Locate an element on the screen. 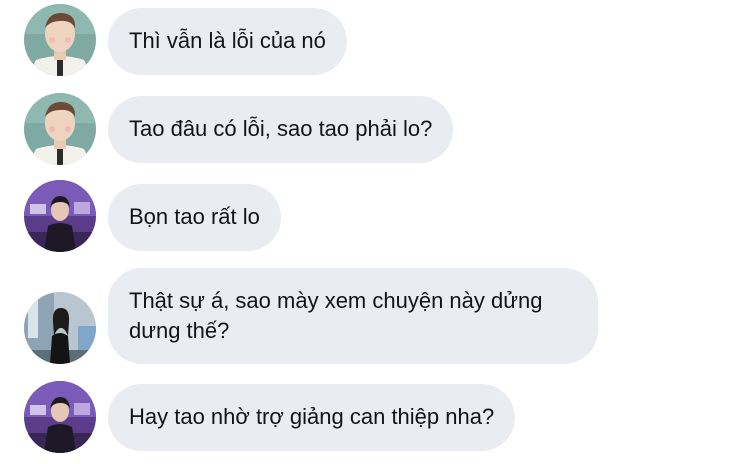 This screenshot has width=750, height=464. message-text: Tao đâu có lỗi, sao tao phải lo? is located at coordinates (281, 128).